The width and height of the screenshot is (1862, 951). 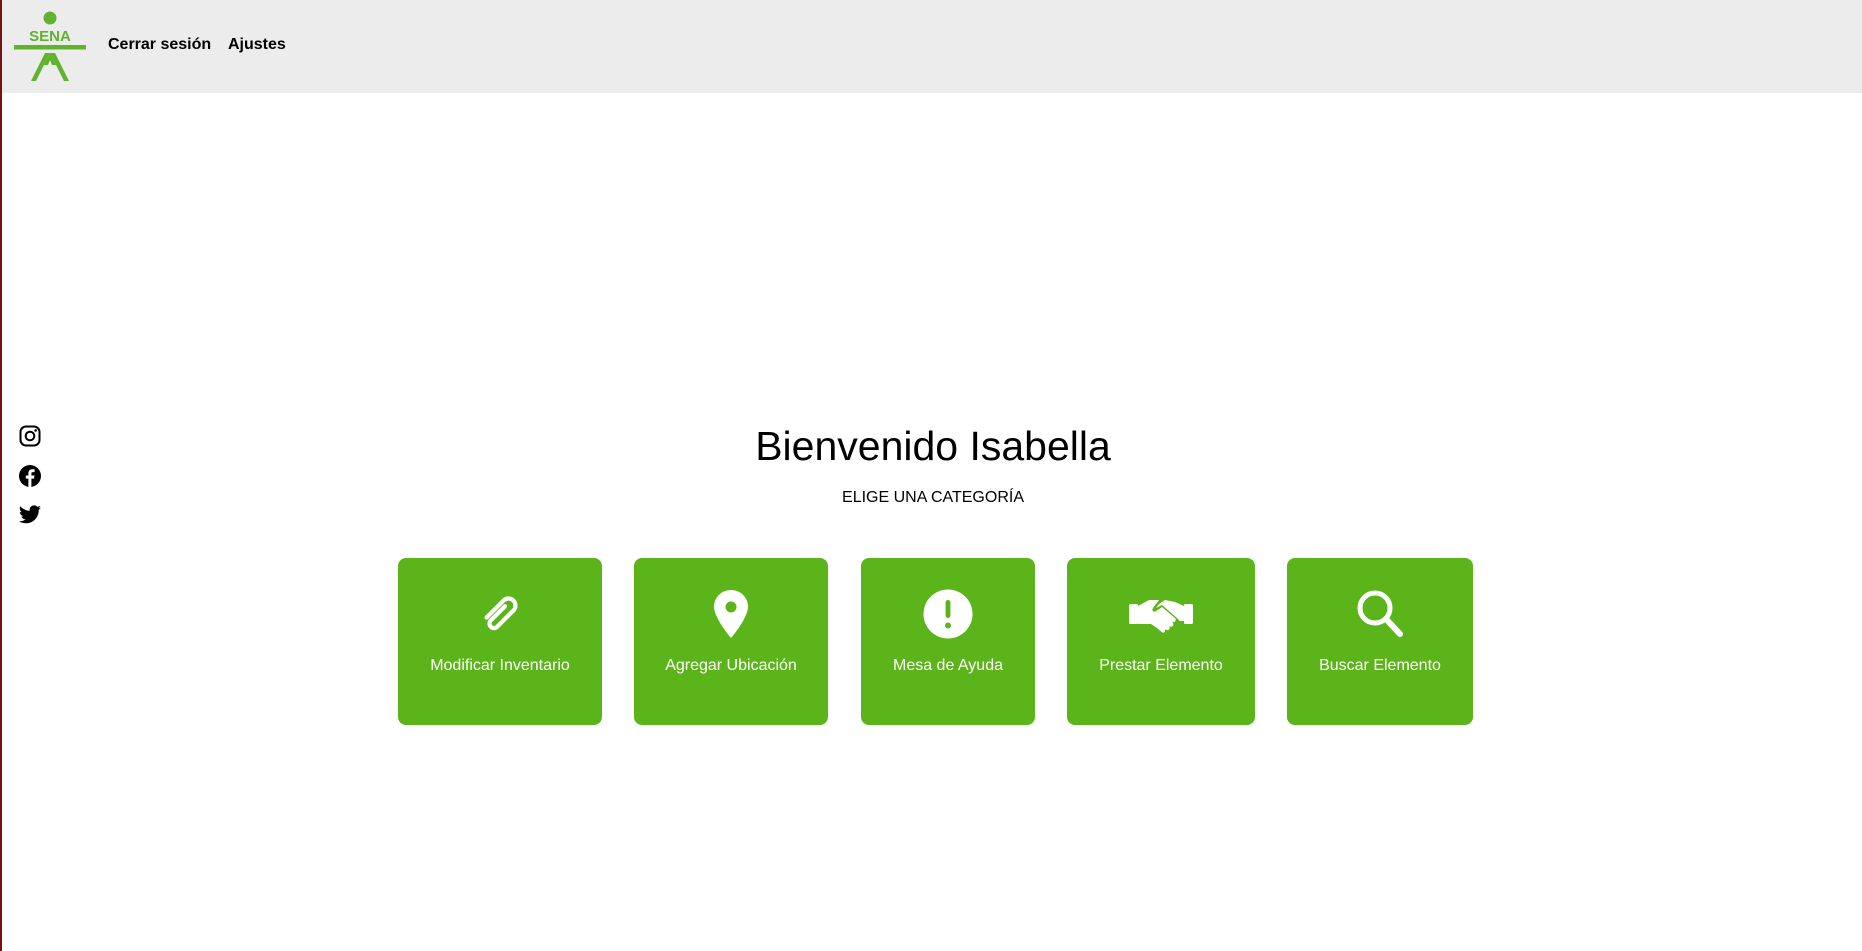 I want to click on category-subtitle: ELIGE UNA CATEGORÍA, so click(x=933, y=497).